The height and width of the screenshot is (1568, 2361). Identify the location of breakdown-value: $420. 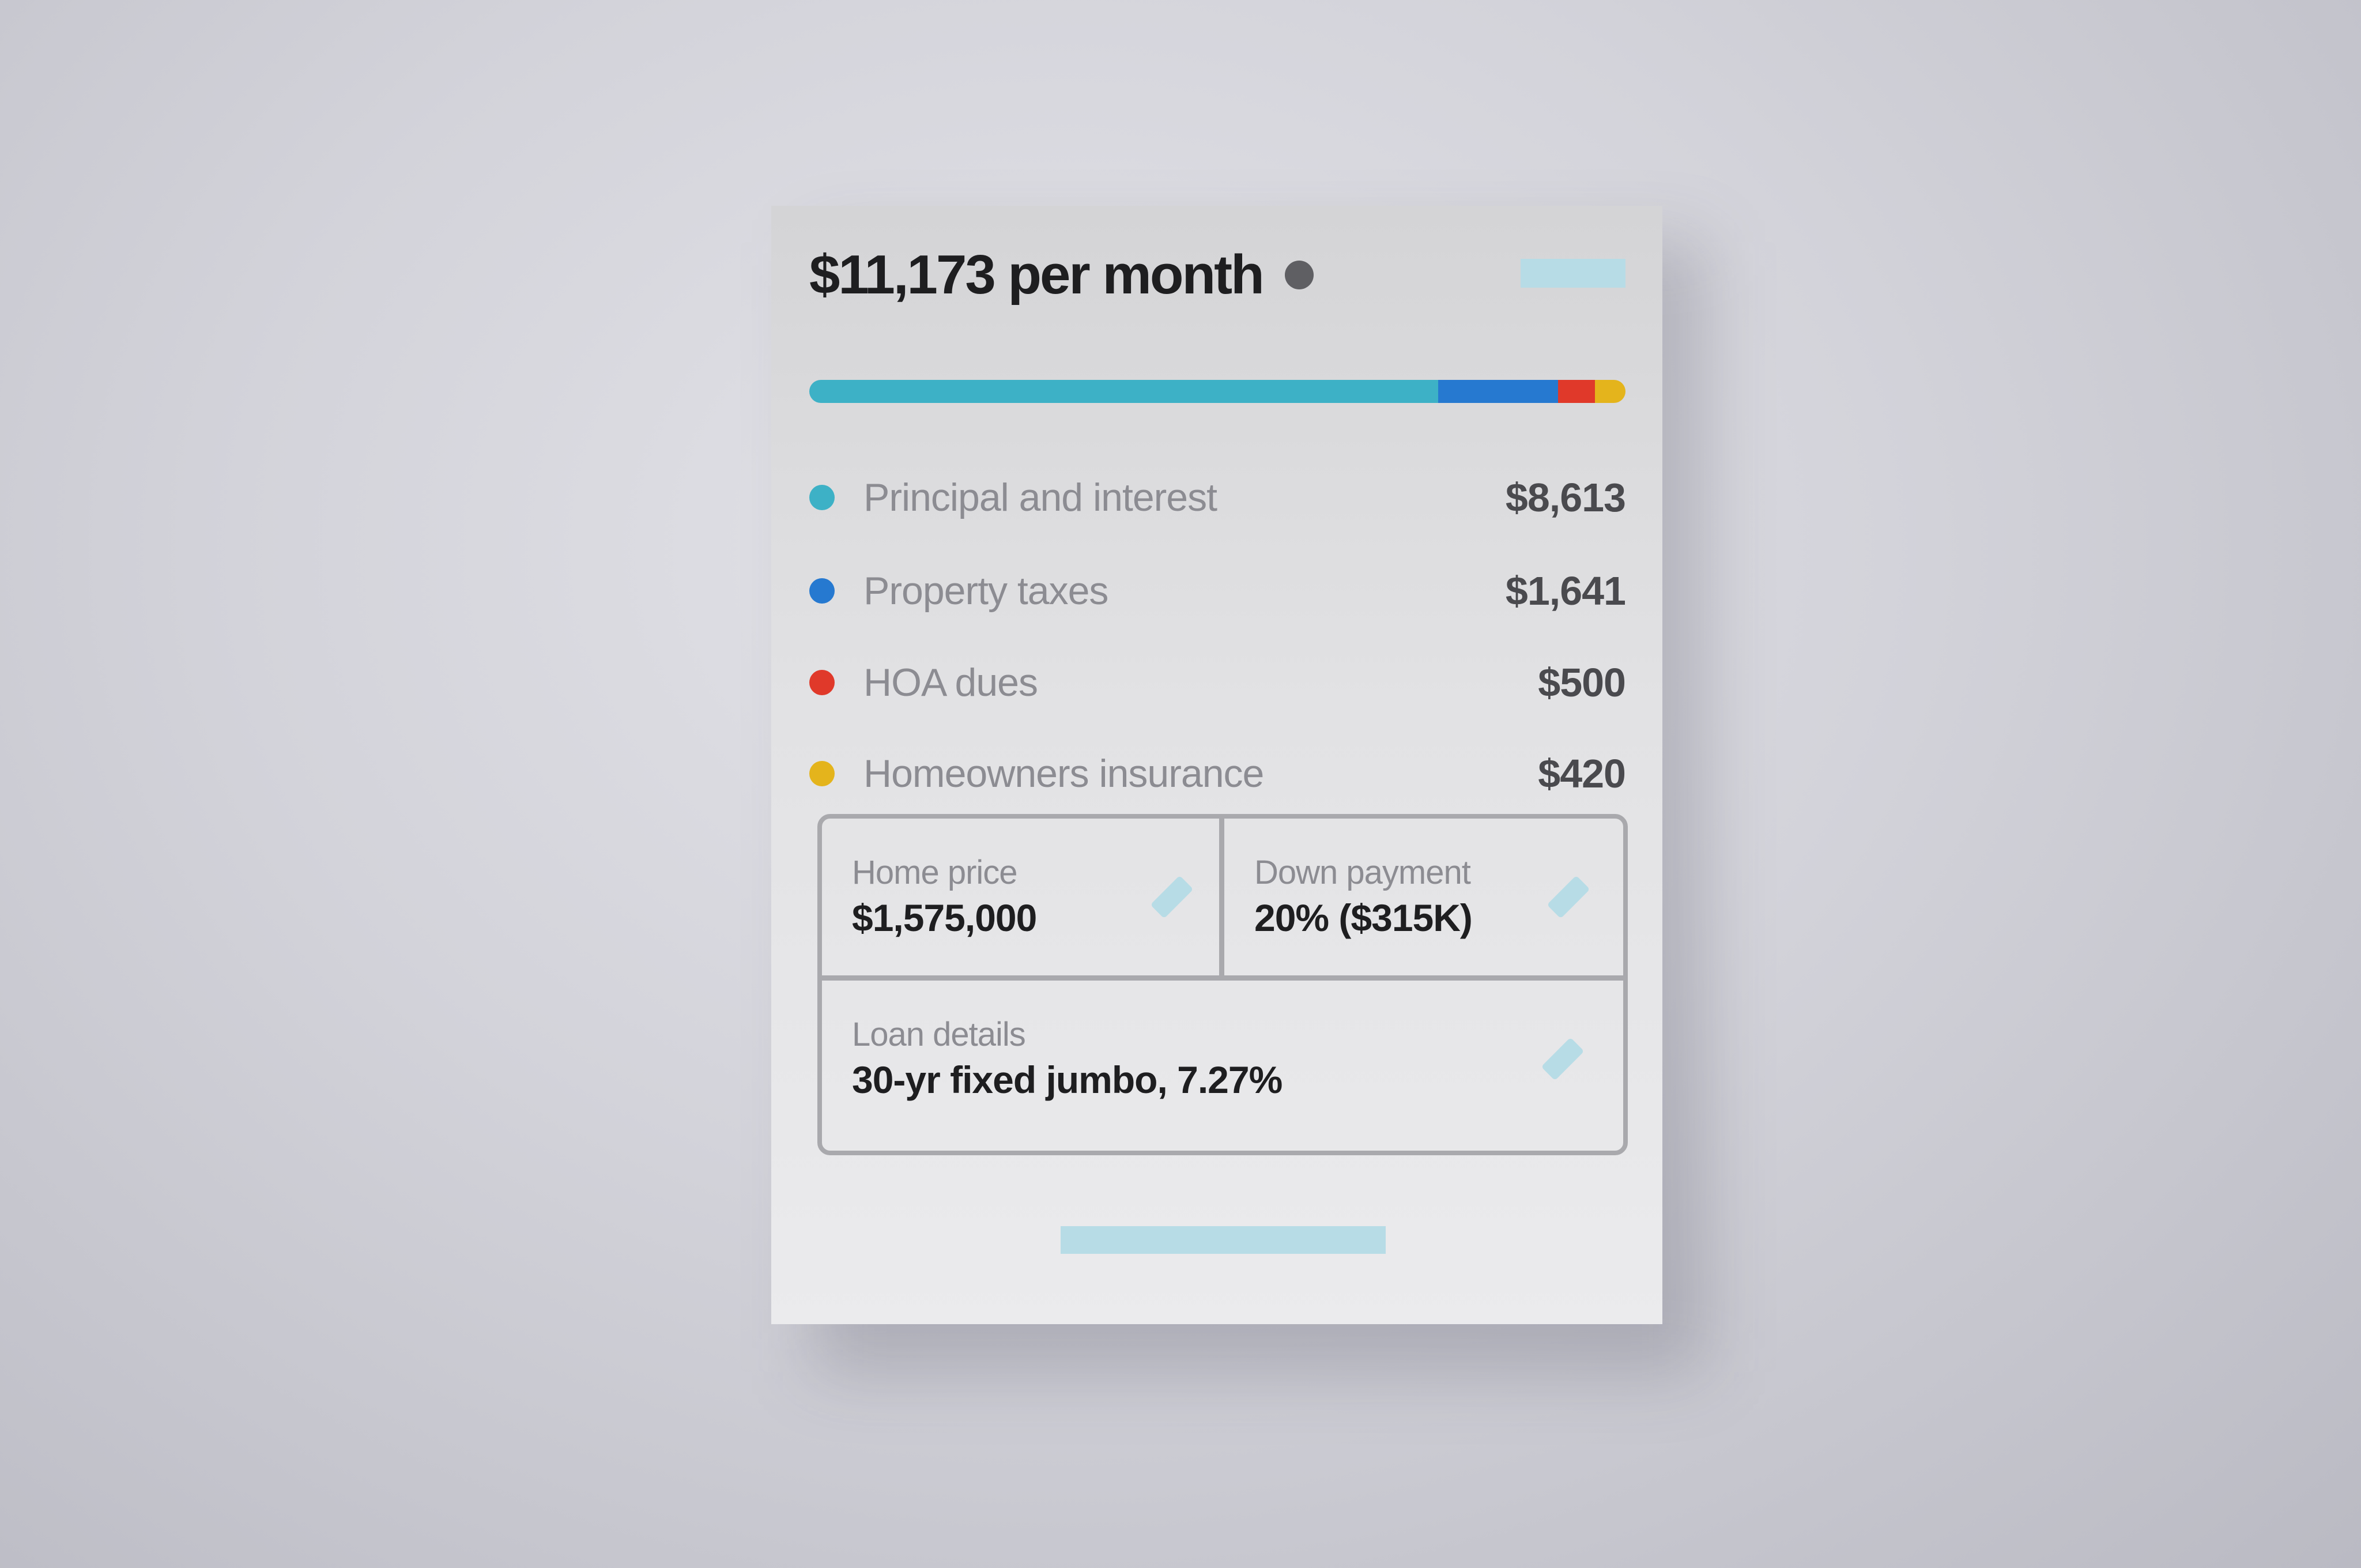
(1582, 773).